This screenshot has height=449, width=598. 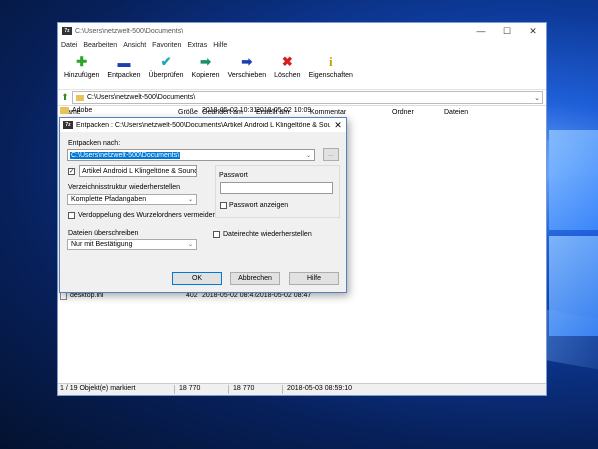 What do you see at coordinates (192, 295) in the screenshot?
I see `item-size: 402` at bounding box center [192, 295].